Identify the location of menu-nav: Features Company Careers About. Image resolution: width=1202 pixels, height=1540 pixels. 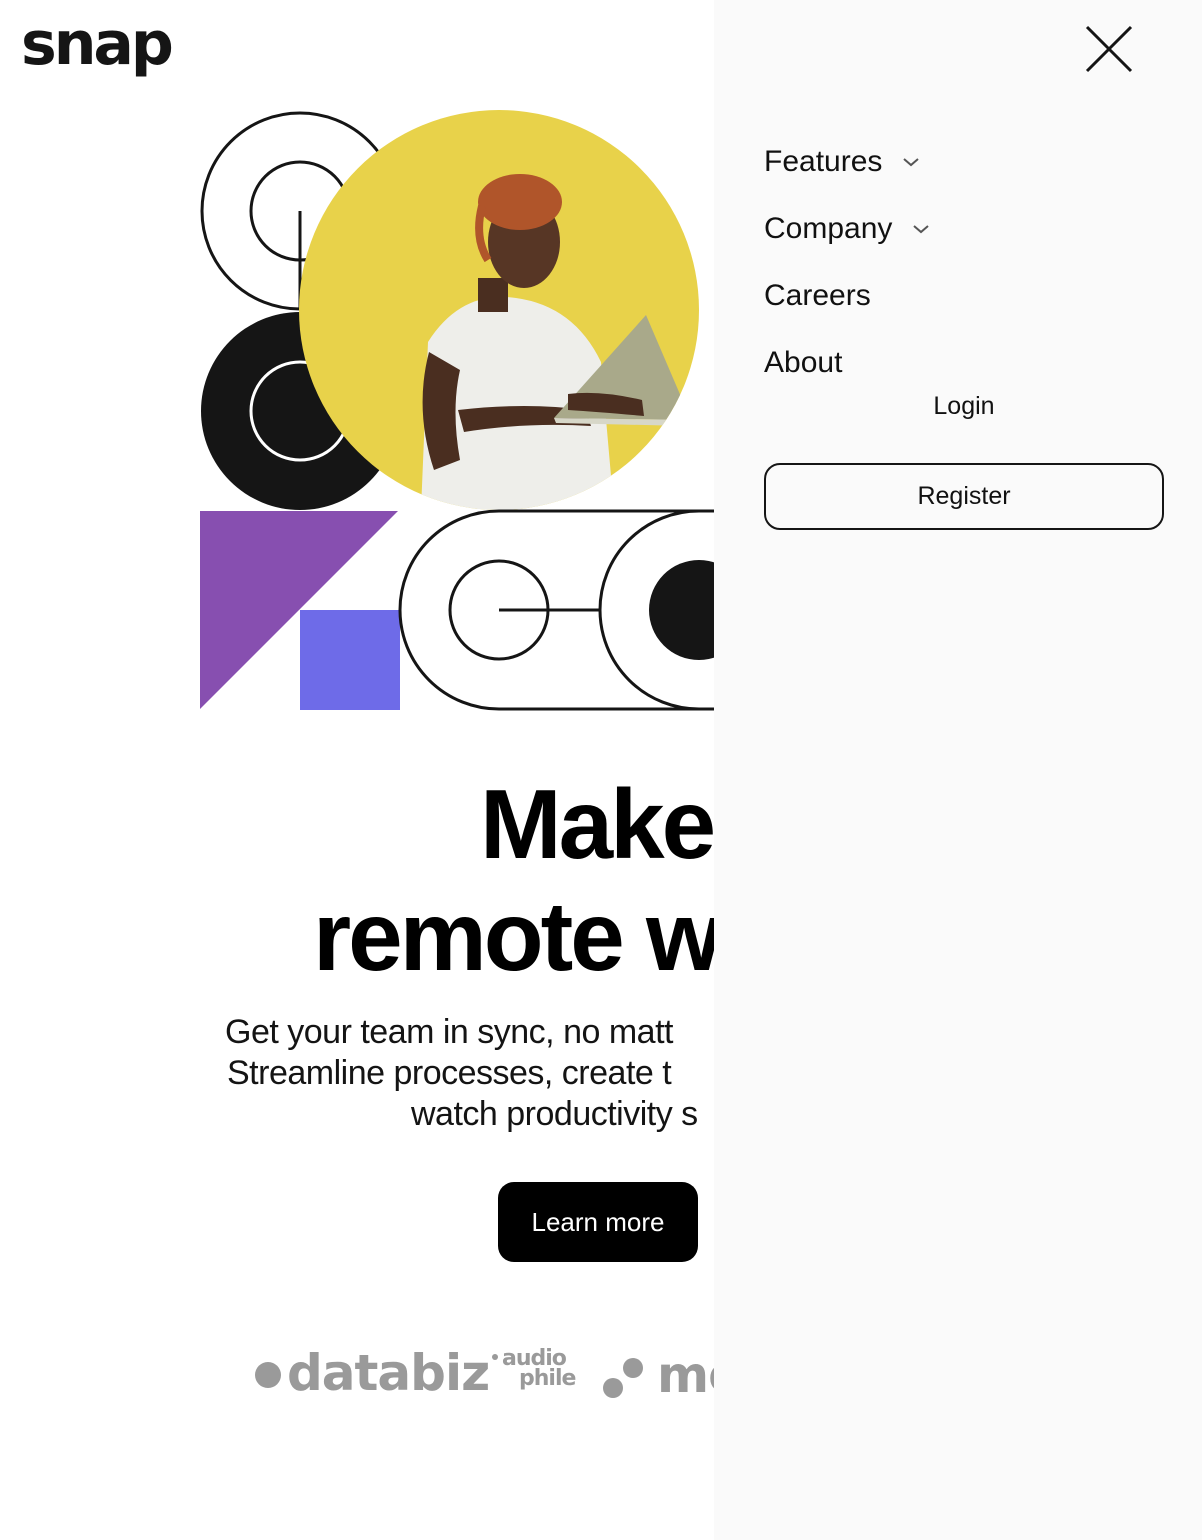
(848, 262).